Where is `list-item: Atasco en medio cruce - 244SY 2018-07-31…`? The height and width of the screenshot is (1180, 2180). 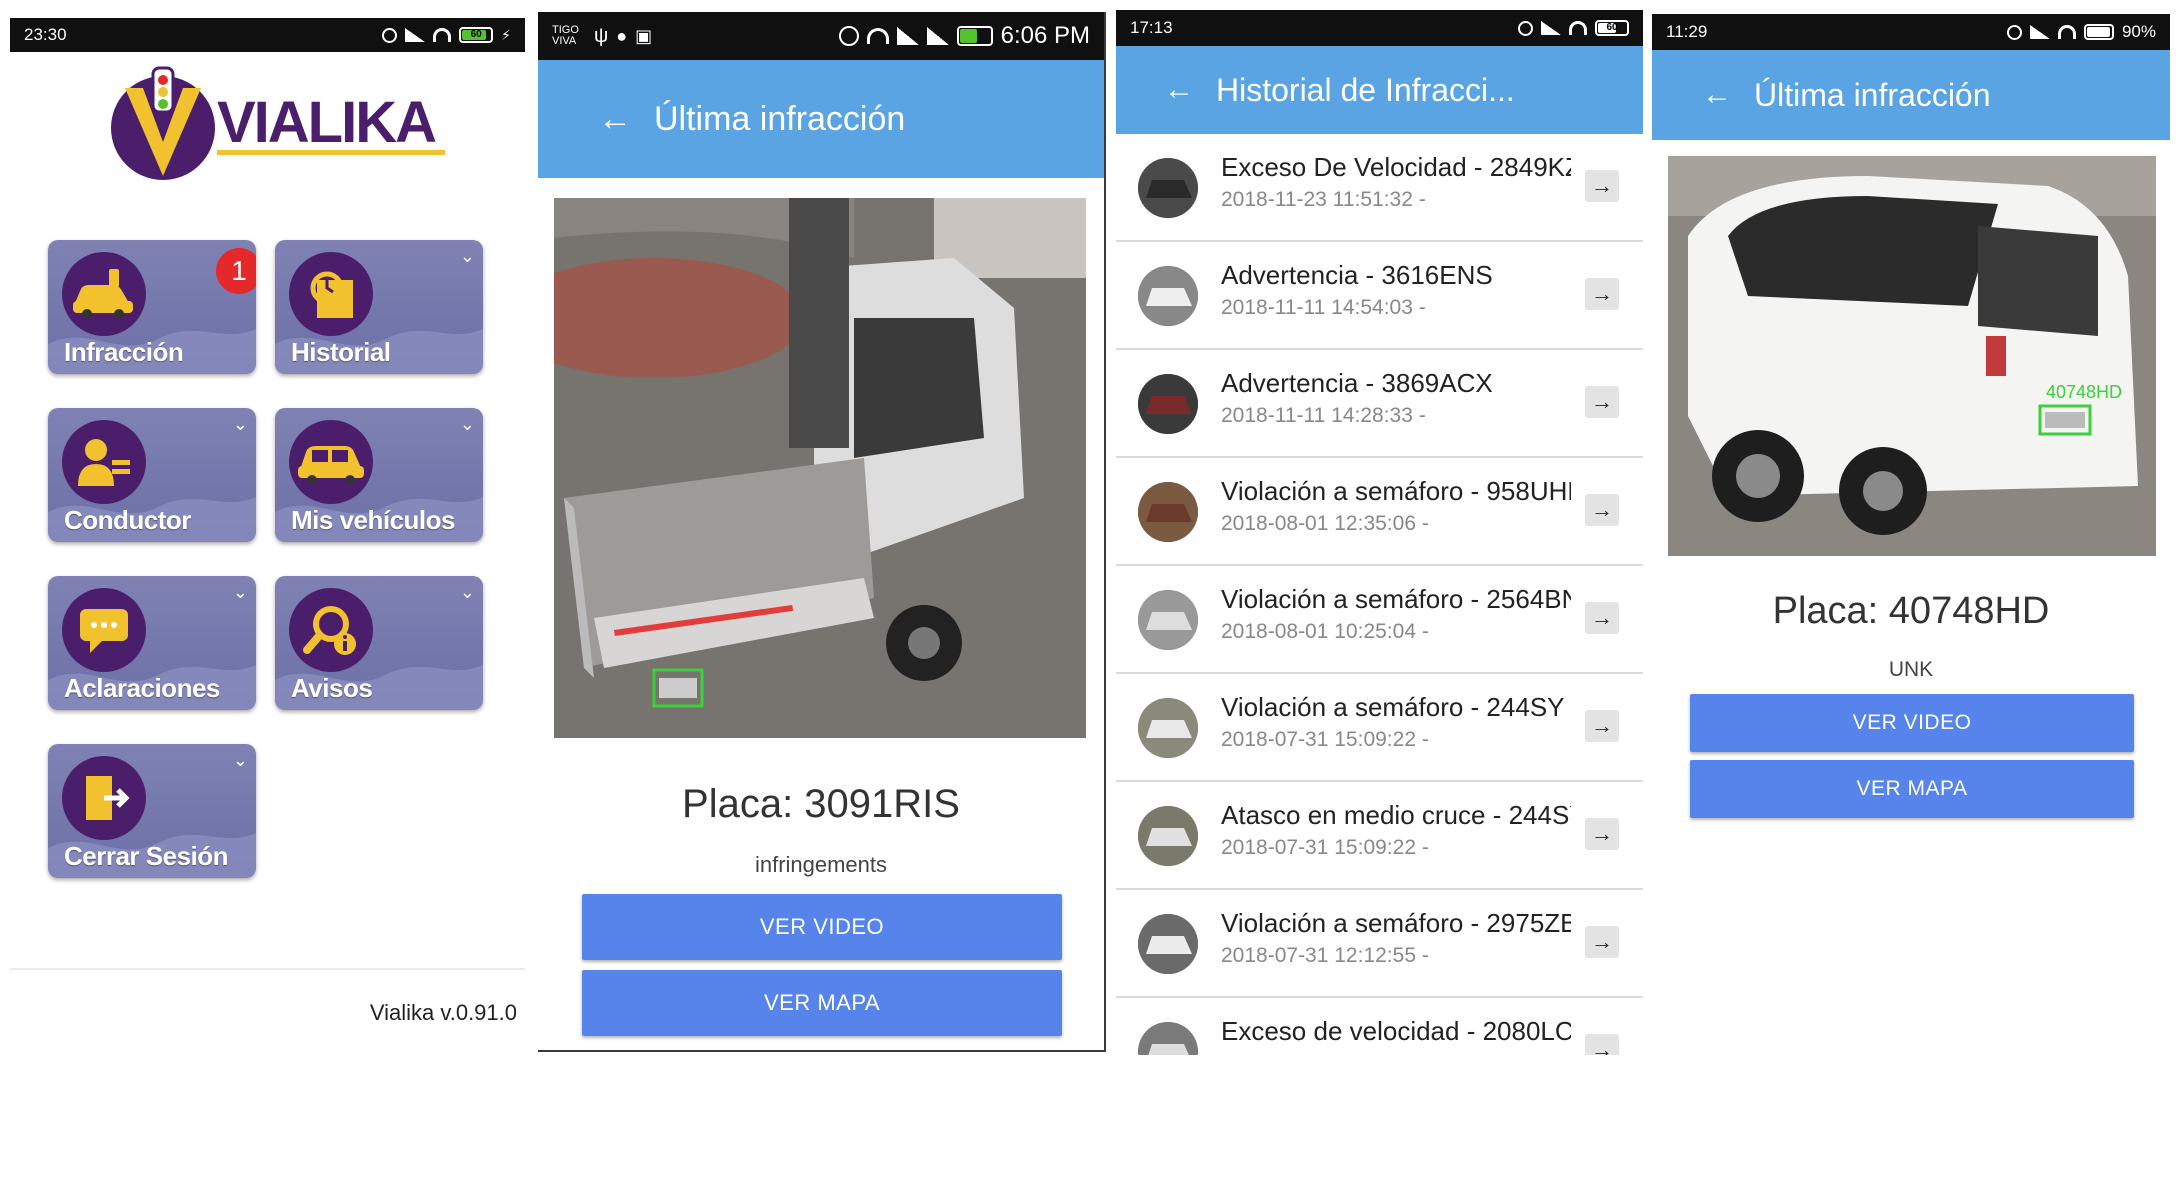
list-item: Atasco en medio cruce - 244SY 2018-07-31… is located at coordinates (1379, 836).